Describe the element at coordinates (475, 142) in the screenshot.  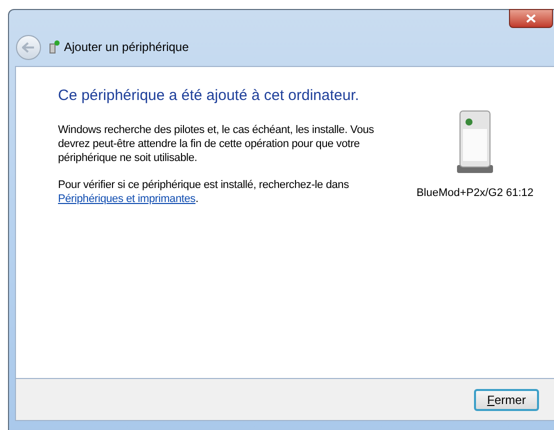
I see `device-tower-icon` at that location.